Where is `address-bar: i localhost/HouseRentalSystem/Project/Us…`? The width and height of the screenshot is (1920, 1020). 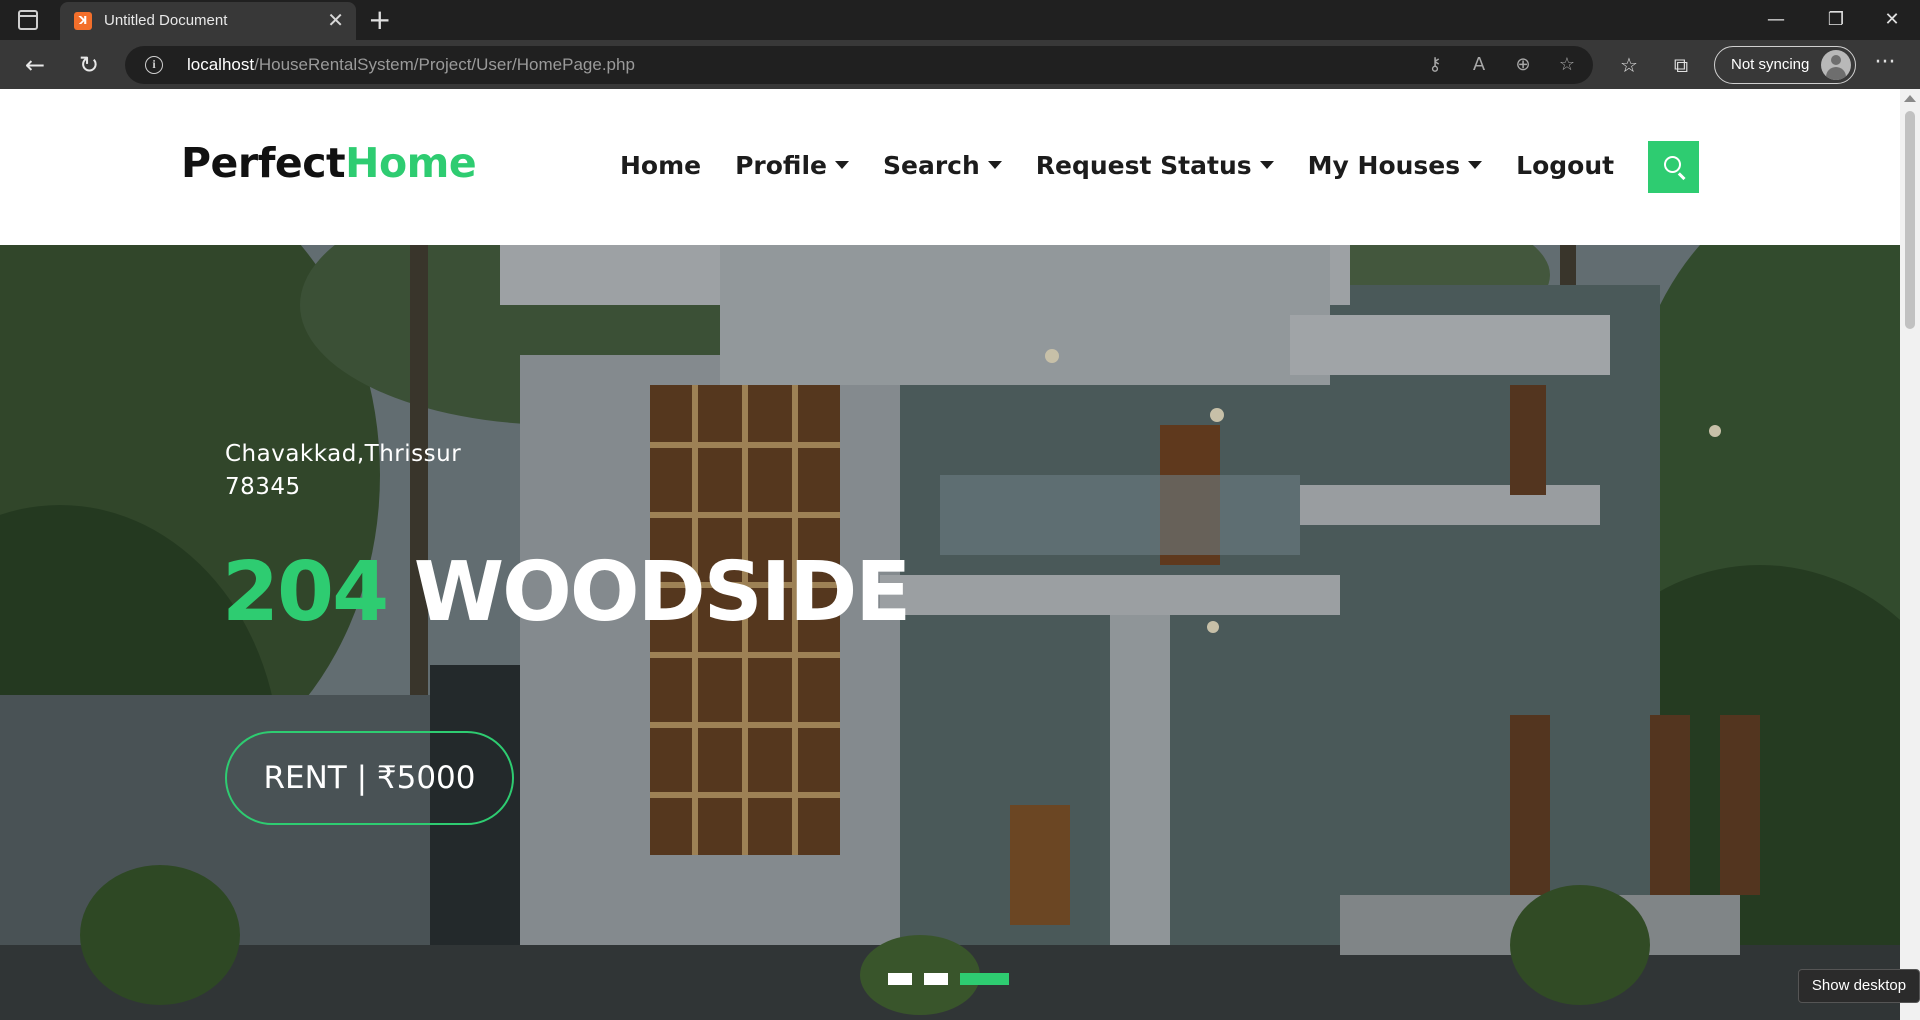
address-bar: i localhost/HouseRentalSystem/Project/Us… is located at coordinates (859, 65).